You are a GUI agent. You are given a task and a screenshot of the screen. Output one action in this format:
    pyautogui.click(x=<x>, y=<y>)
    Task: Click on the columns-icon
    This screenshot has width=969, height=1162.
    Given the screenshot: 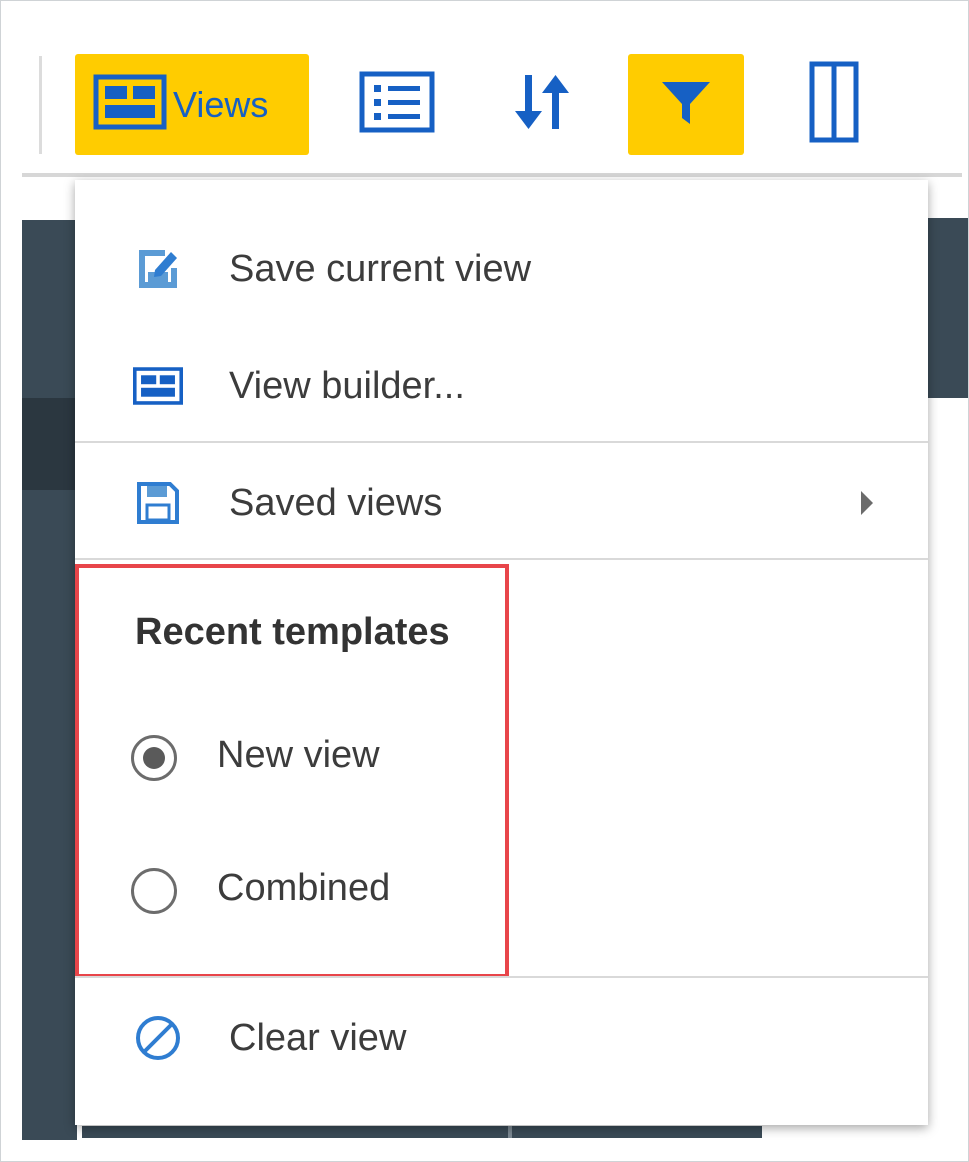 What is the action you would take?
    pyautogui.click(x=834, y=104)
    